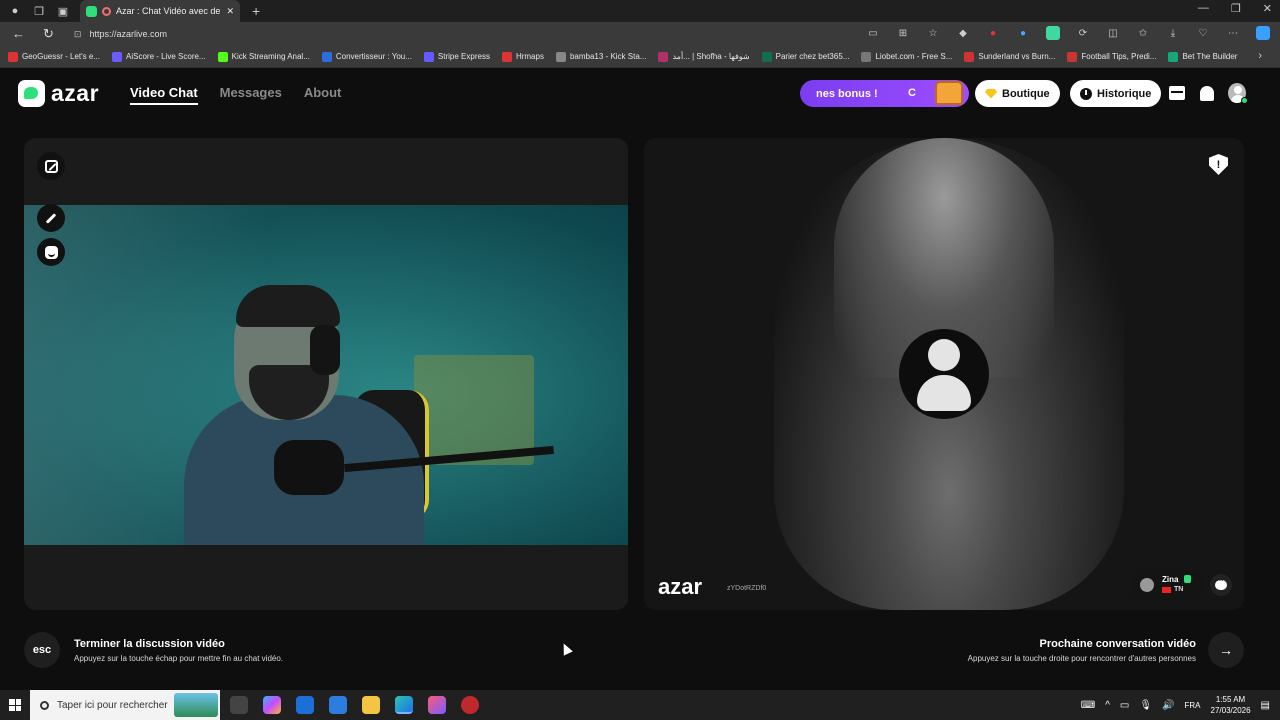 The height and width of the screenshot is (720, 1280). Describe the element at coordinates (1167, 585) in the screenshot. I see `remote-user-chip: Zina TN` at that location.